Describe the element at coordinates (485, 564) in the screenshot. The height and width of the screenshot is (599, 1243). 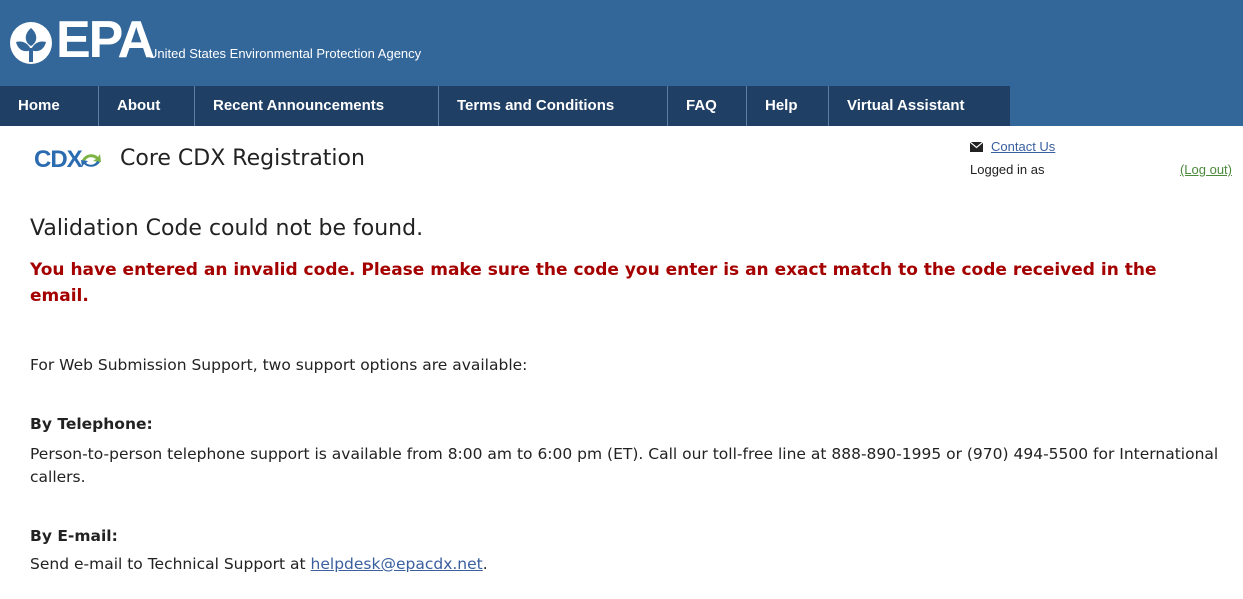
I see `email-text-suffix: .` at that location.